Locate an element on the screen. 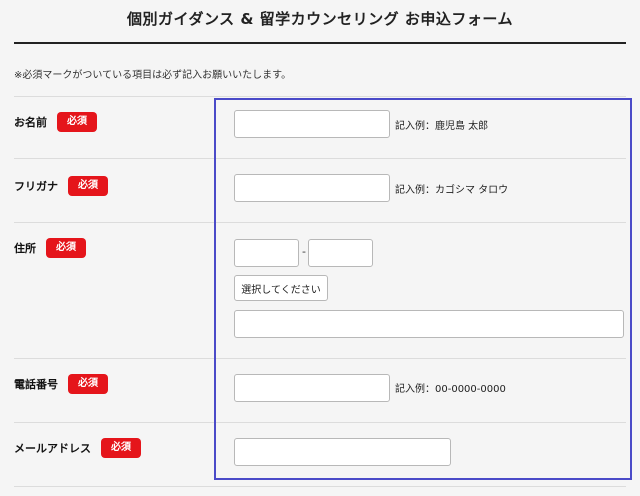  kana-input is located at coordinates (312, 188).